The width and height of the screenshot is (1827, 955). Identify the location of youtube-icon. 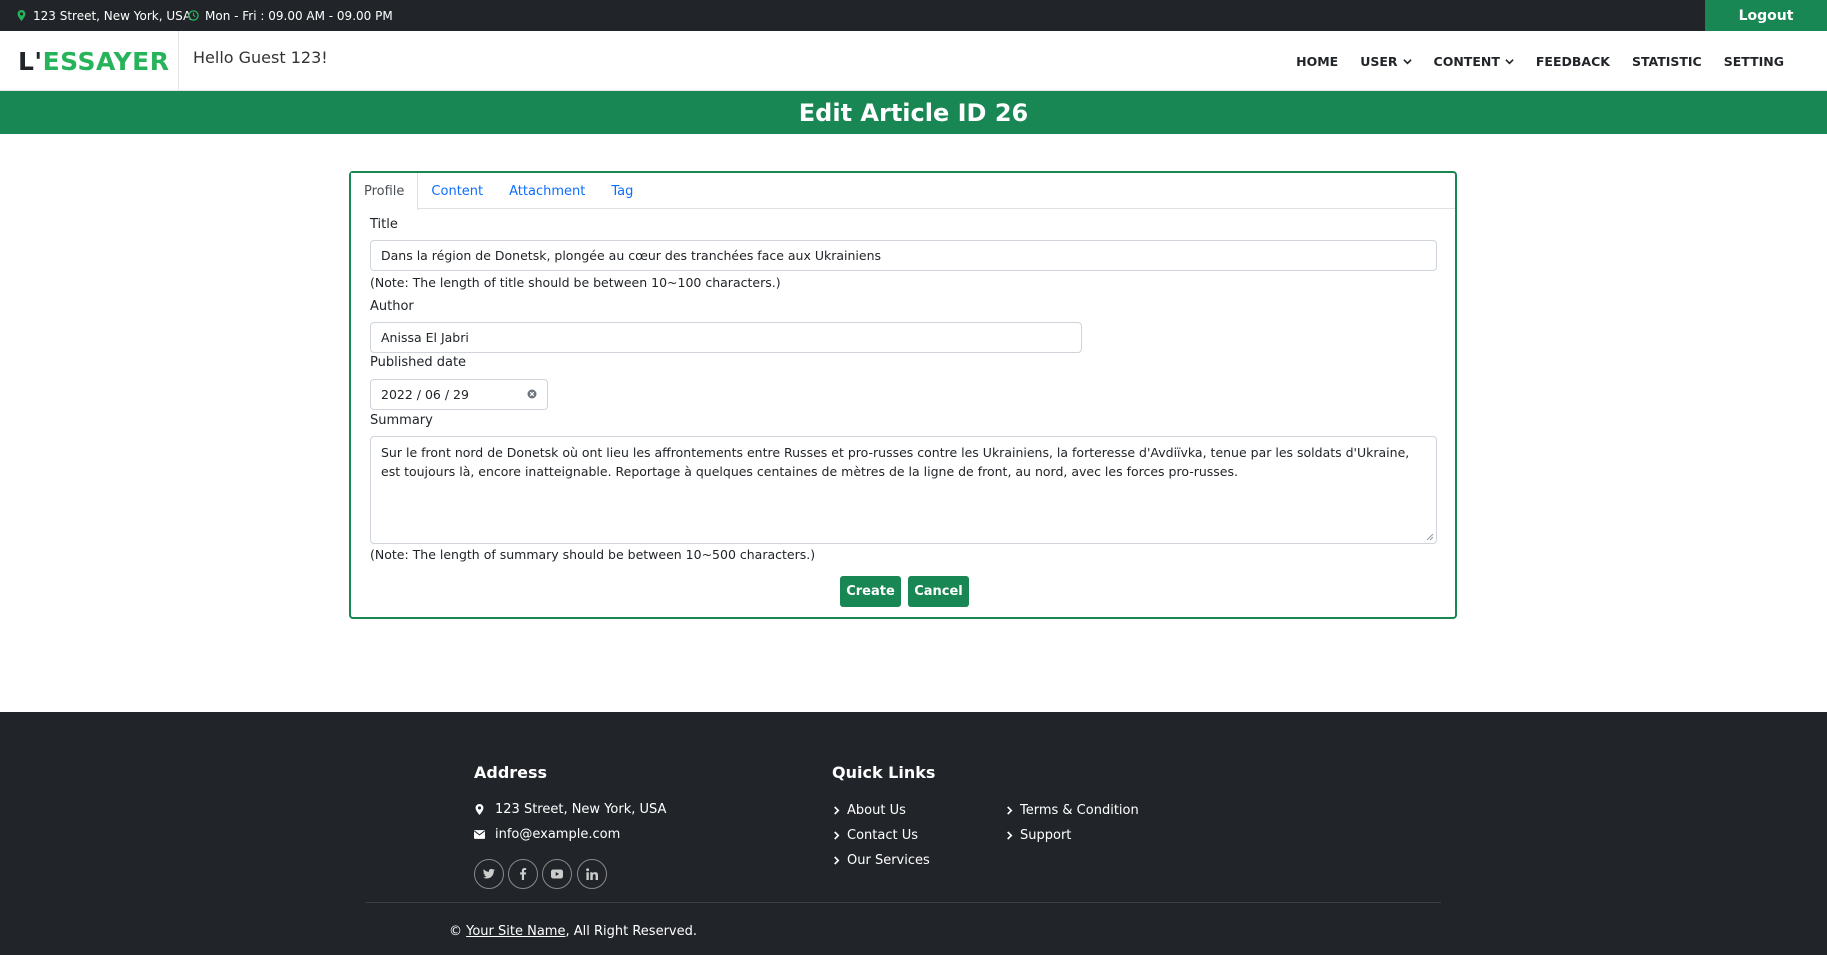
(557, 874).